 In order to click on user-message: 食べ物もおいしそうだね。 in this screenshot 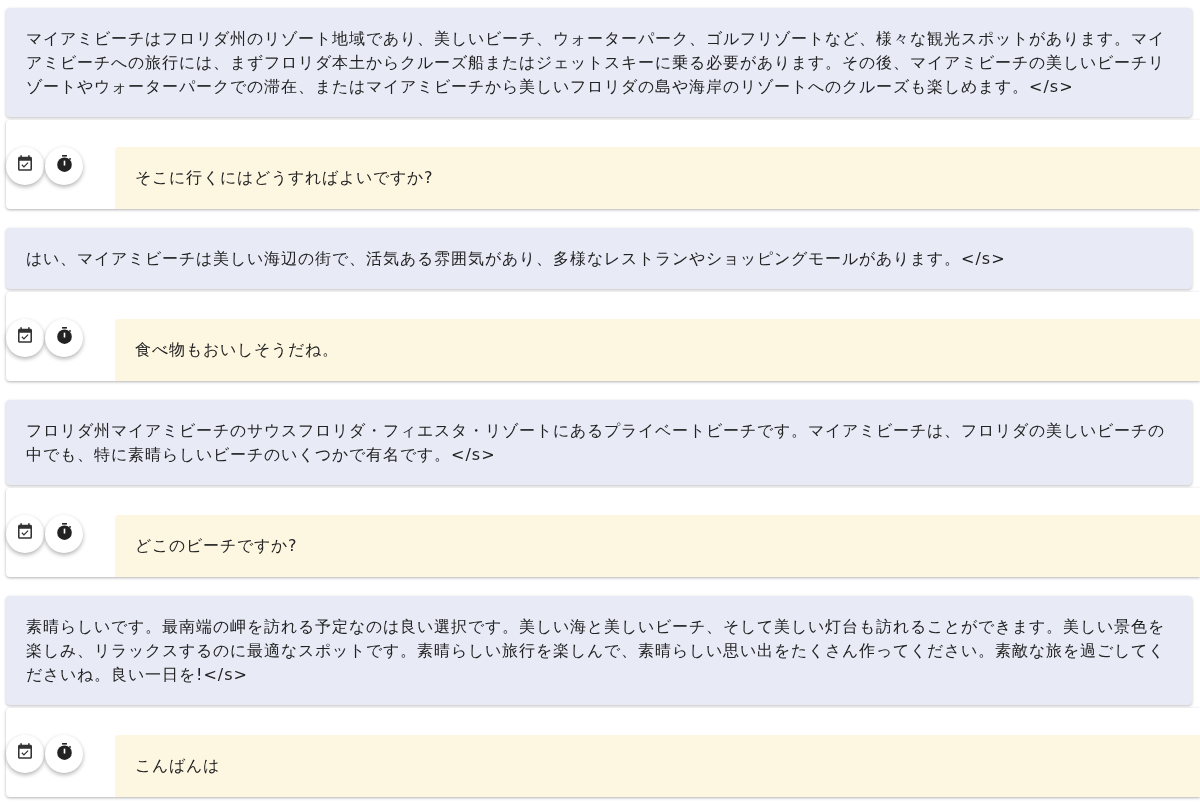, I will do `click(657, 350)`.